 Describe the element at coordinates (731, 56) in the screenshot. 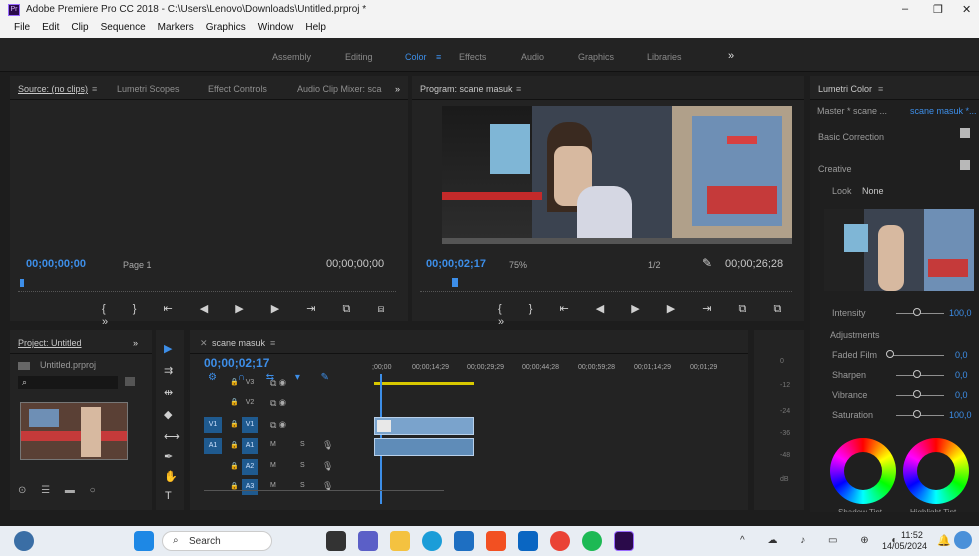

I see `workspace-overflow-button: »` at that location.